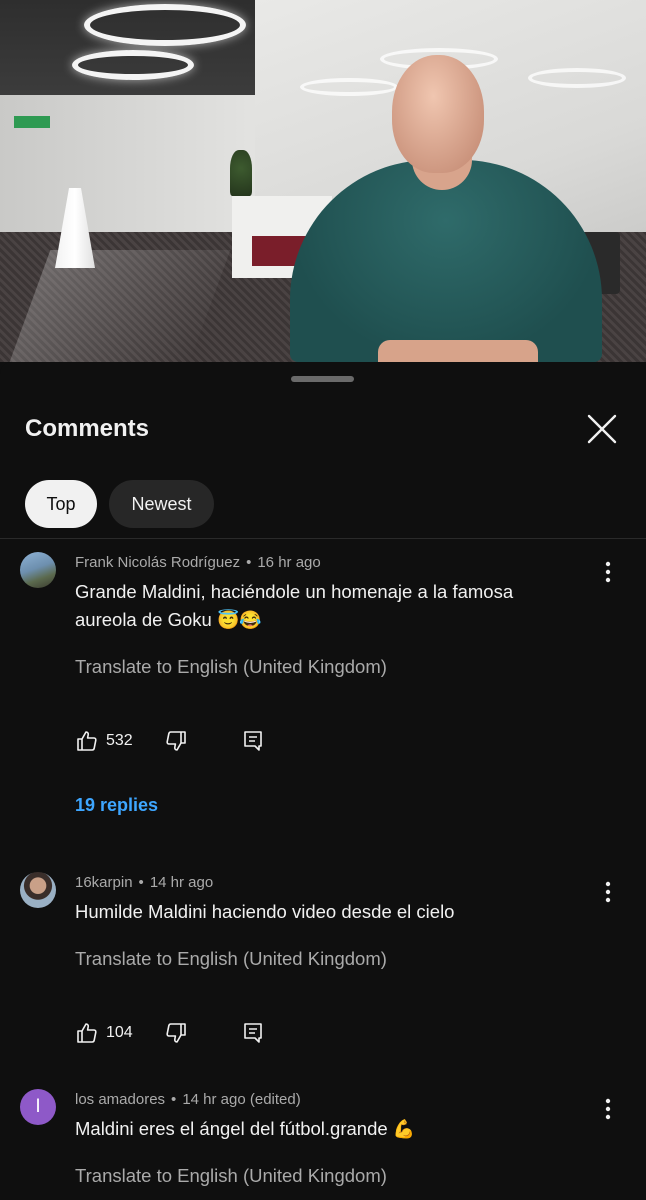 This screenshot has height=1200, width=646. Describe the element at coordinates (323, 538) in the screenshot. I see `divider` at that location.